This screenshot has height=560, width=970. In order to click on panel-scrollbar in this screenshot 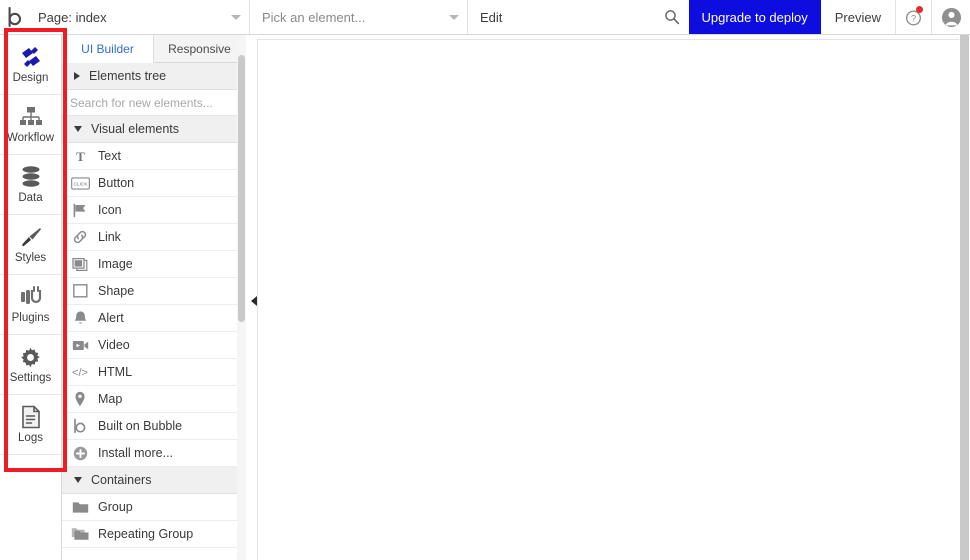, I will do `click(241, 297)`.